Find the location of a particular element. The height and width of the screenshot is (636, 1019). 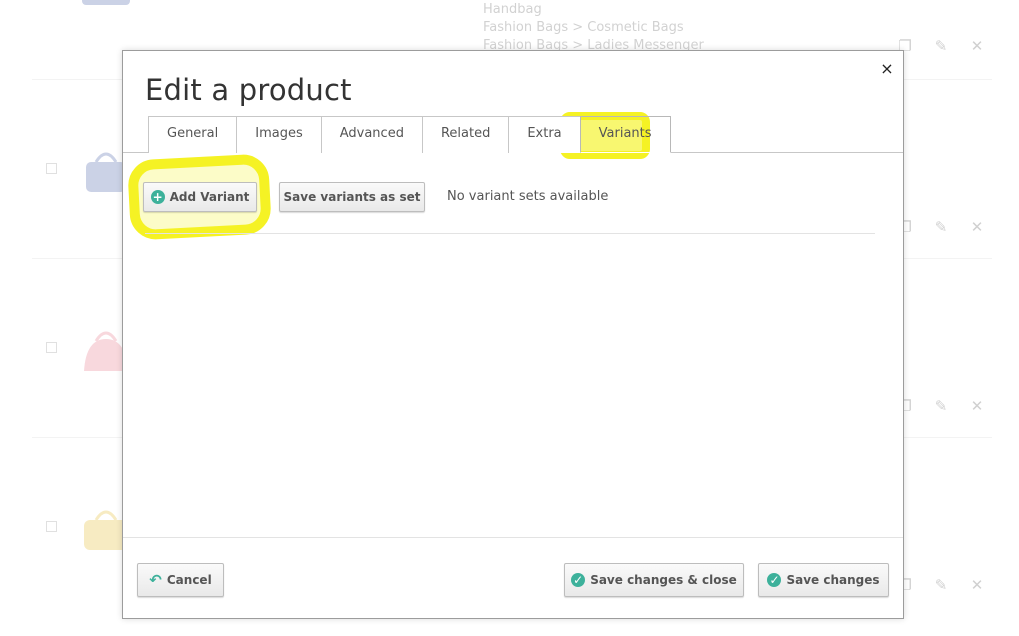

tab-general: General is located at coordinates (193, 134).